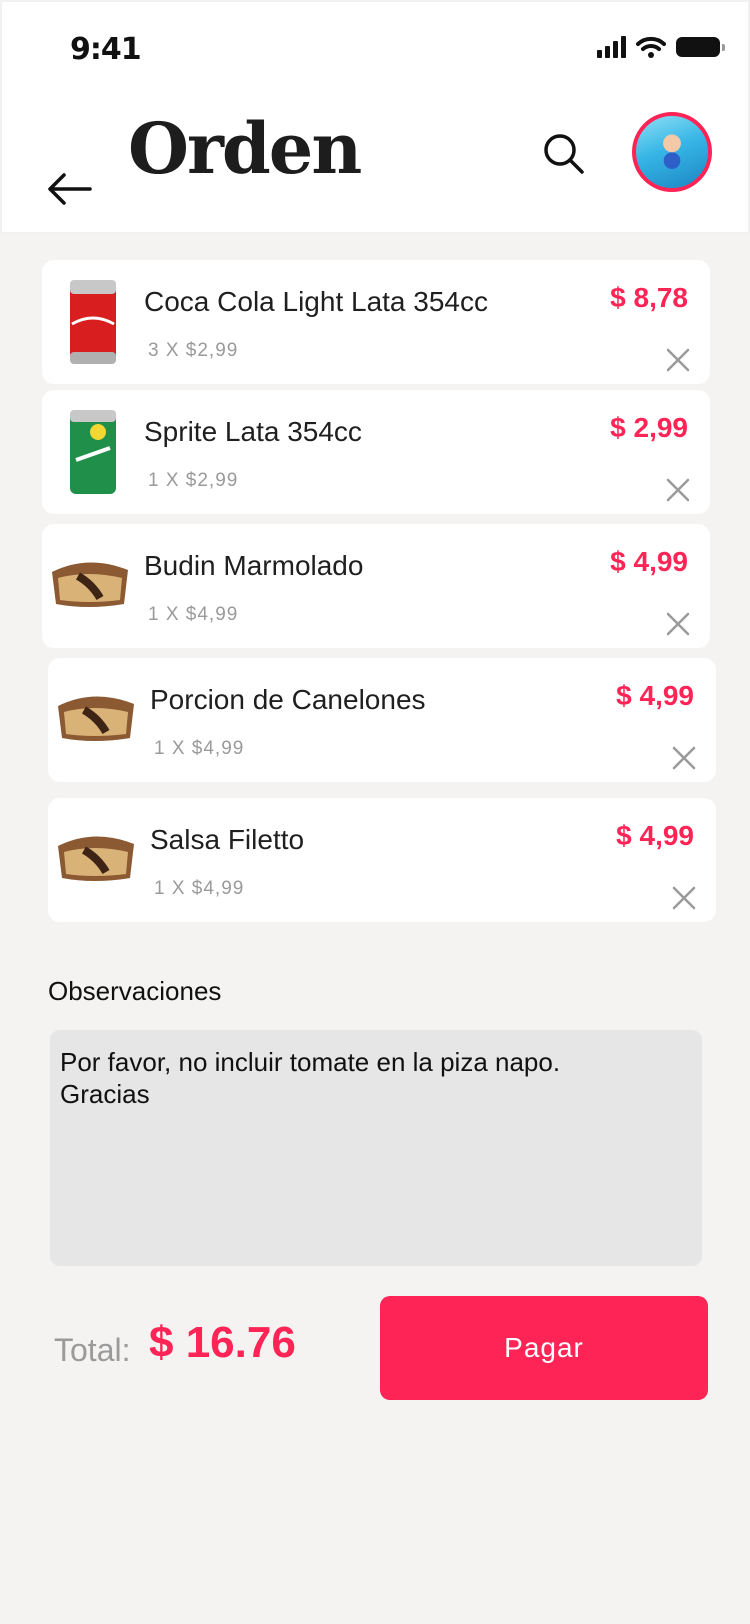  Describe the element at coordinates (193, 350) in the screenshot. I see `item-quantity: 3 X $2,99` at that location.